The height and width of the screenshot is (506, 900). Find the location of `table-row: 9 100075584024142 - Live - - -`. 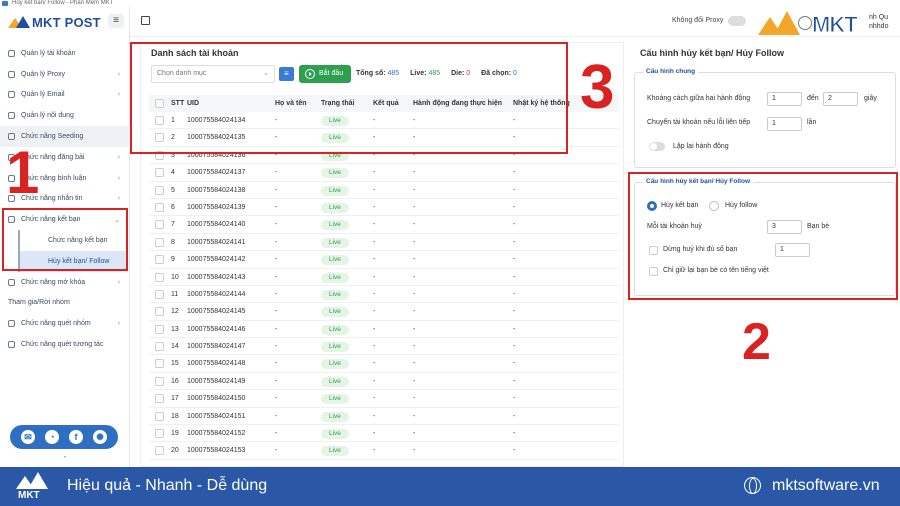

table-row: 9 100075584024142 - Live - - - is located at coordinates (384, 260).